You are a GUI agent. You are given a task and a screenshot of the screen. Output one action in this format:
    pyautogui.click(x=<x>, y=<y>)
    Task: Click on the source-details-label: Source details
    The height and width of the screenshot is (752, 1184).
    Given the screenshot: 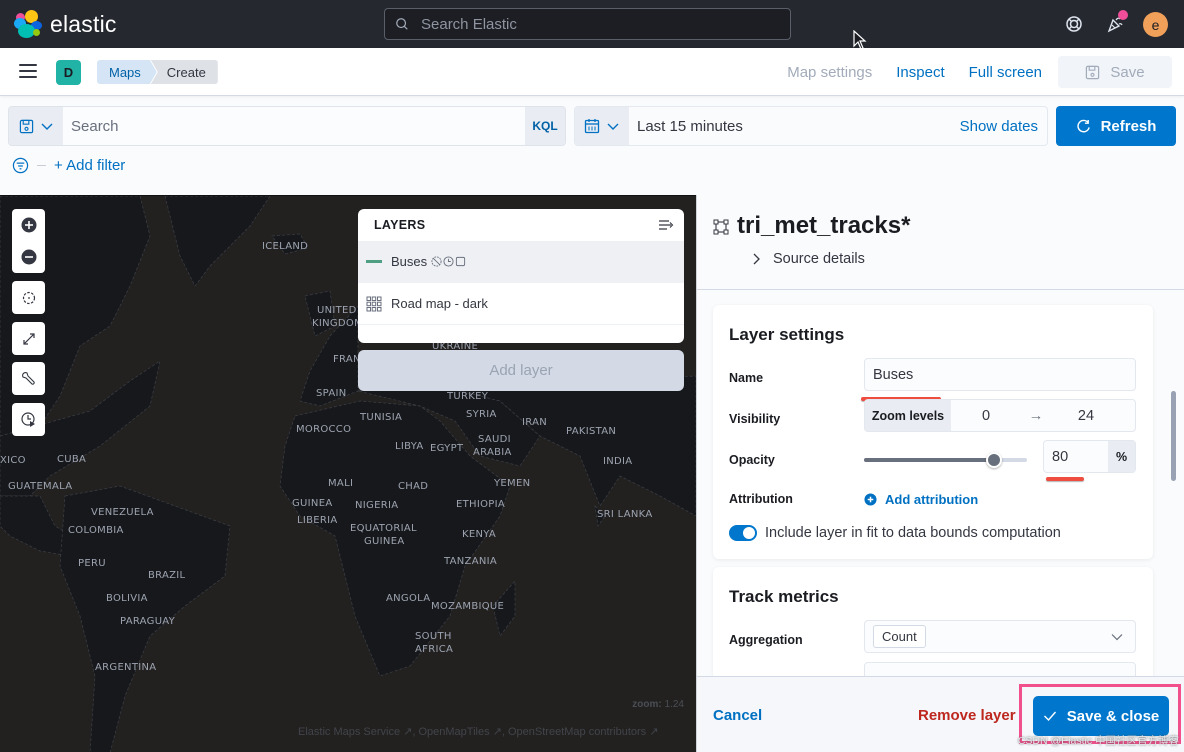 What is the action you would take?
    pyautogui.click(x=819, y=259)
    